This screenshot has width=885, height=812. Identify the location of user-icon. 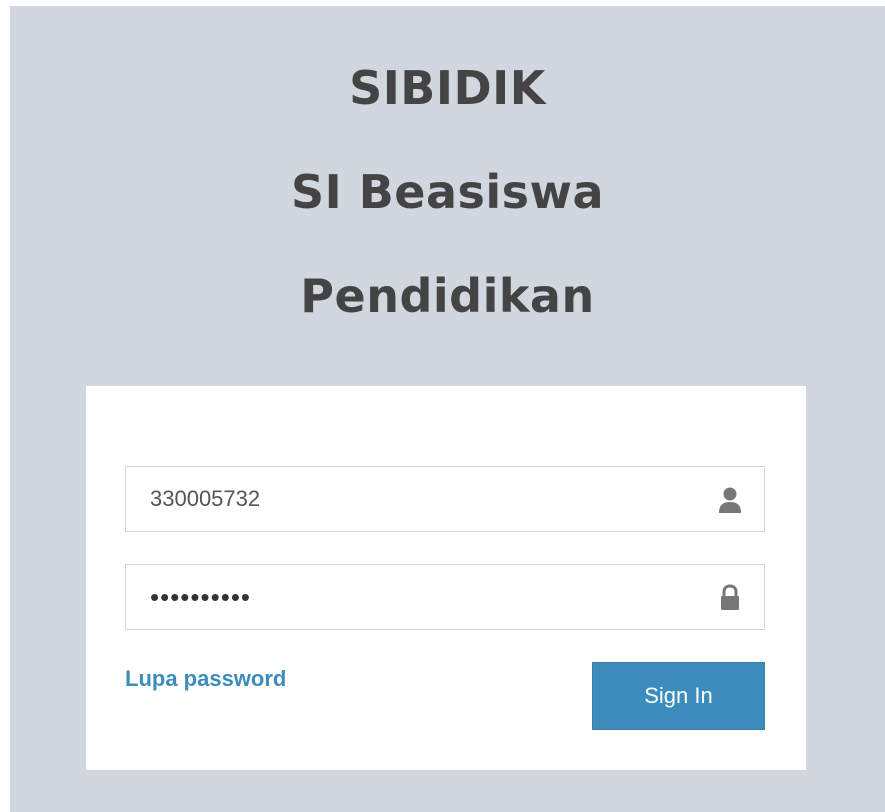
(730, 500).